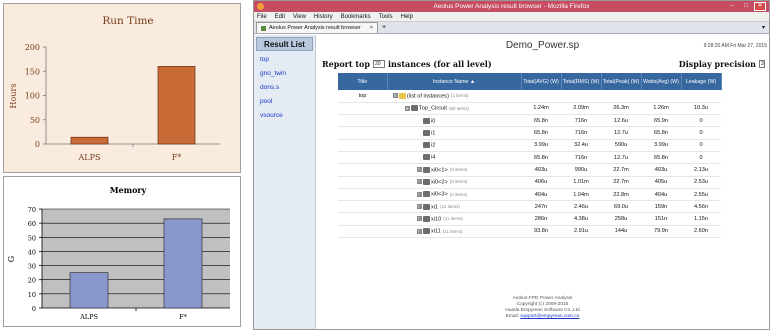 The image size is (770, 330). I want to click on instance-name-text: i0, so click(433, 121).